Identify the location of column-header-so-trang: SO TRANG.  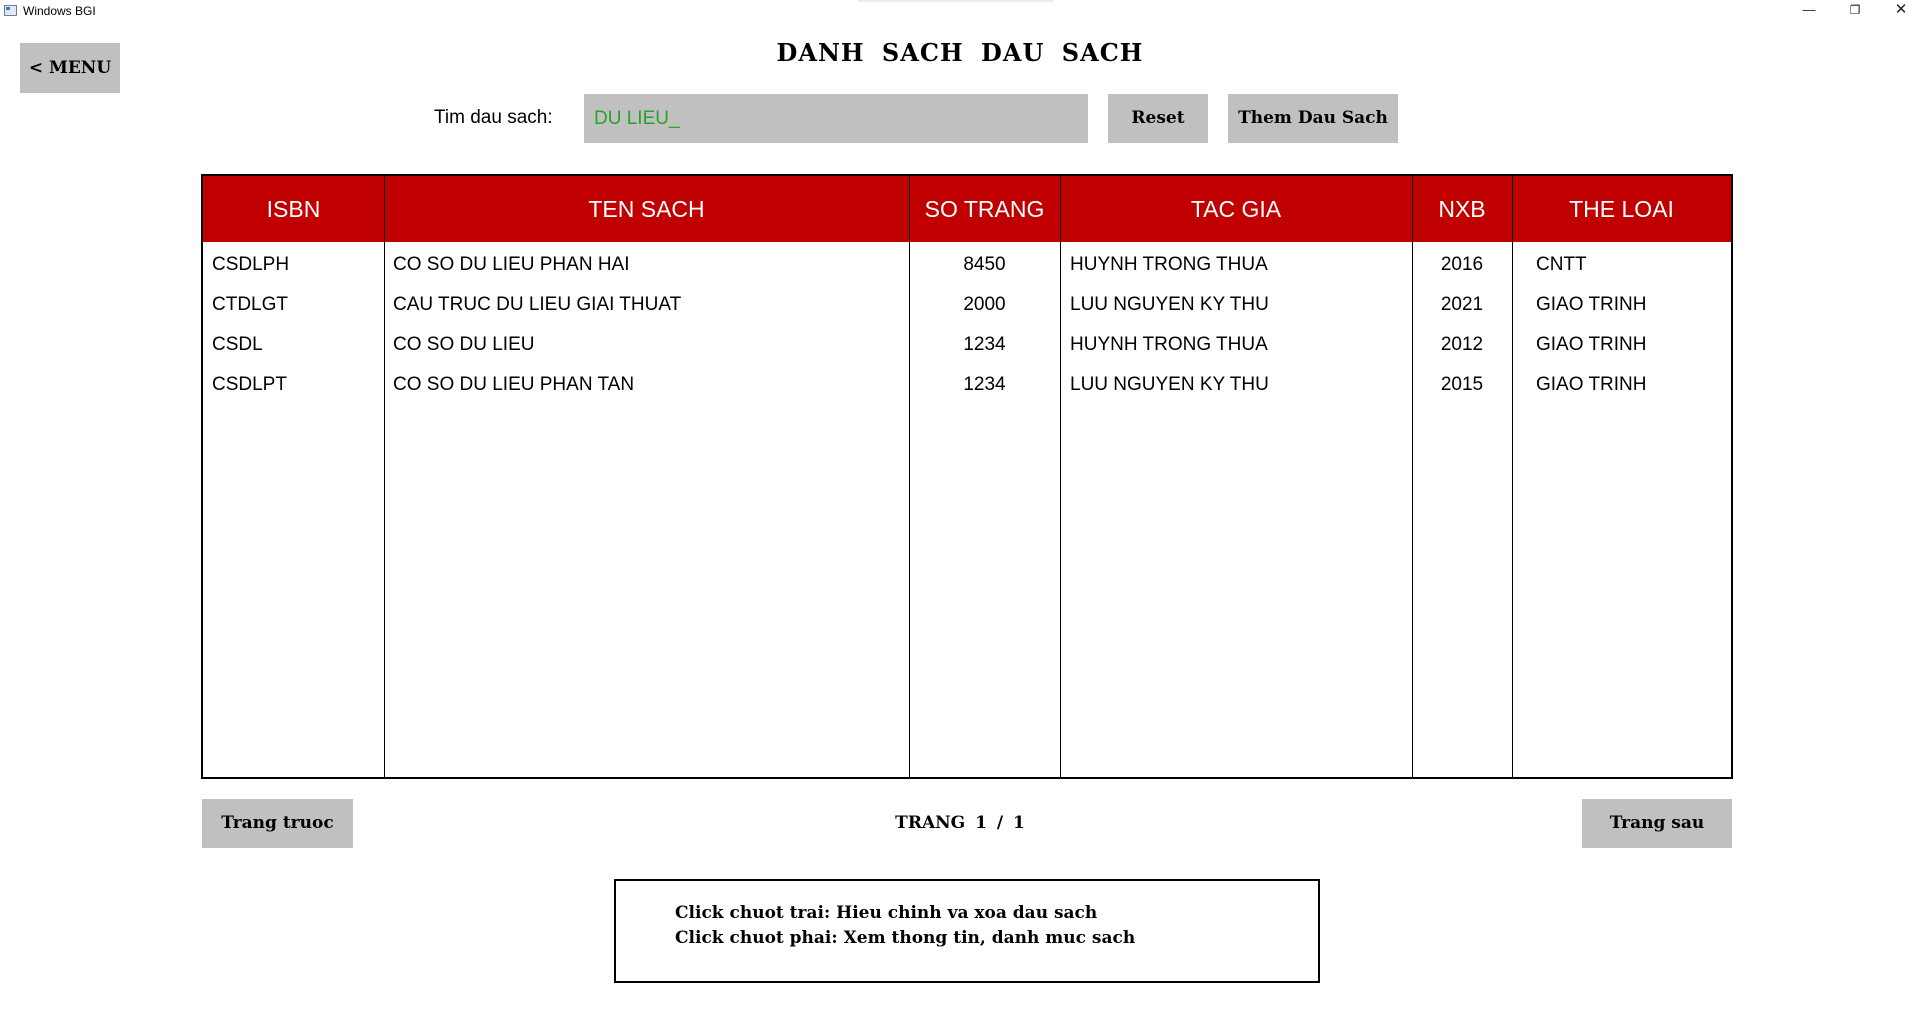
(984, 209).